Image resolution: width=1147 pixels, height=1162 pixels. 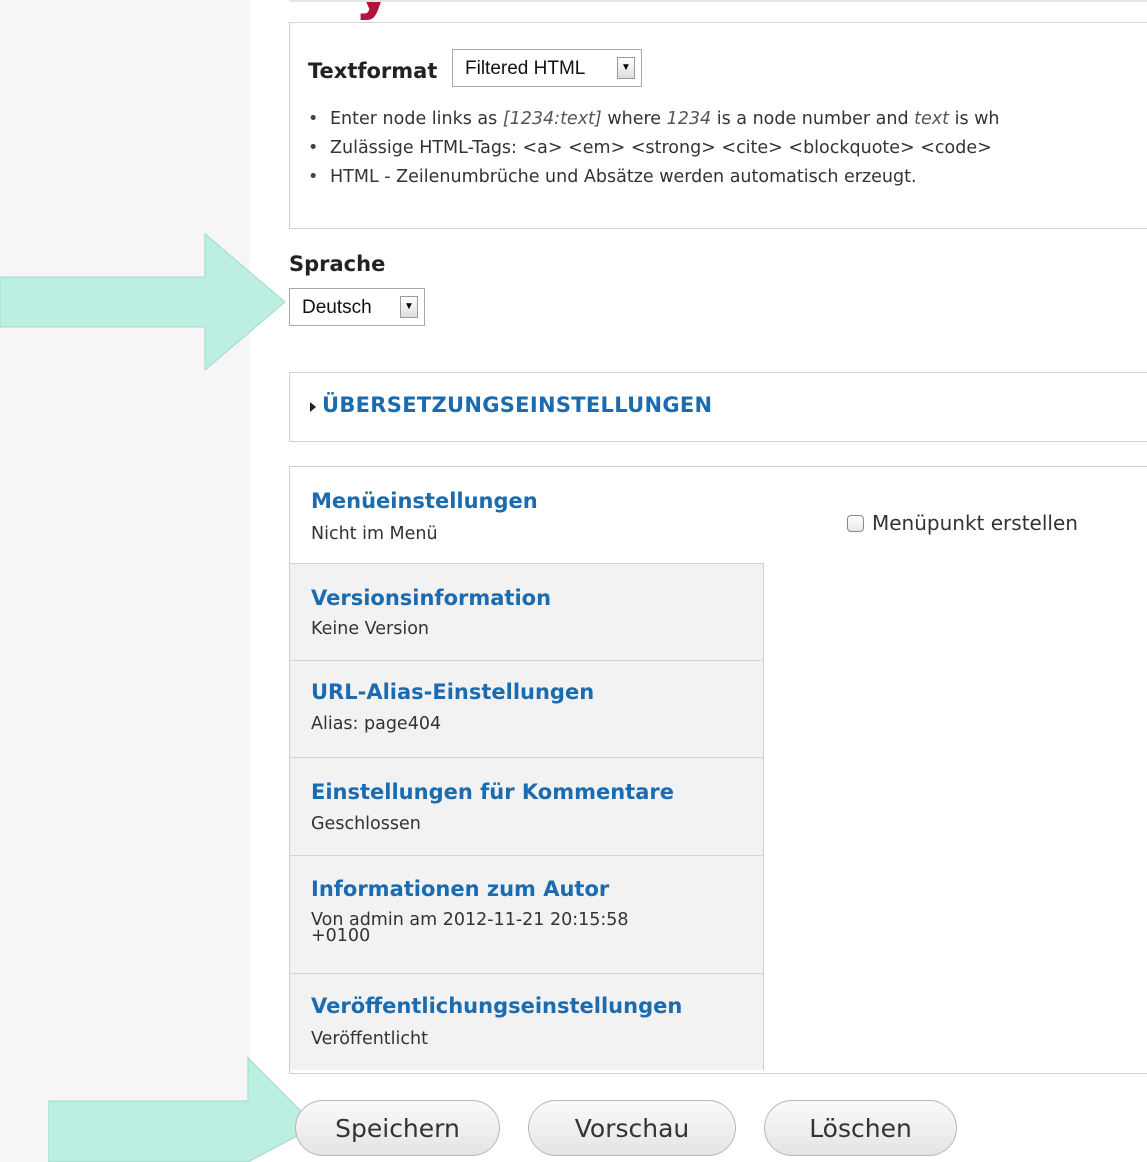 I want to click on translation-settings-fieldset: ÜBERSETZUNGSEINSTELLUNGEN, so click(x=718, y=407).